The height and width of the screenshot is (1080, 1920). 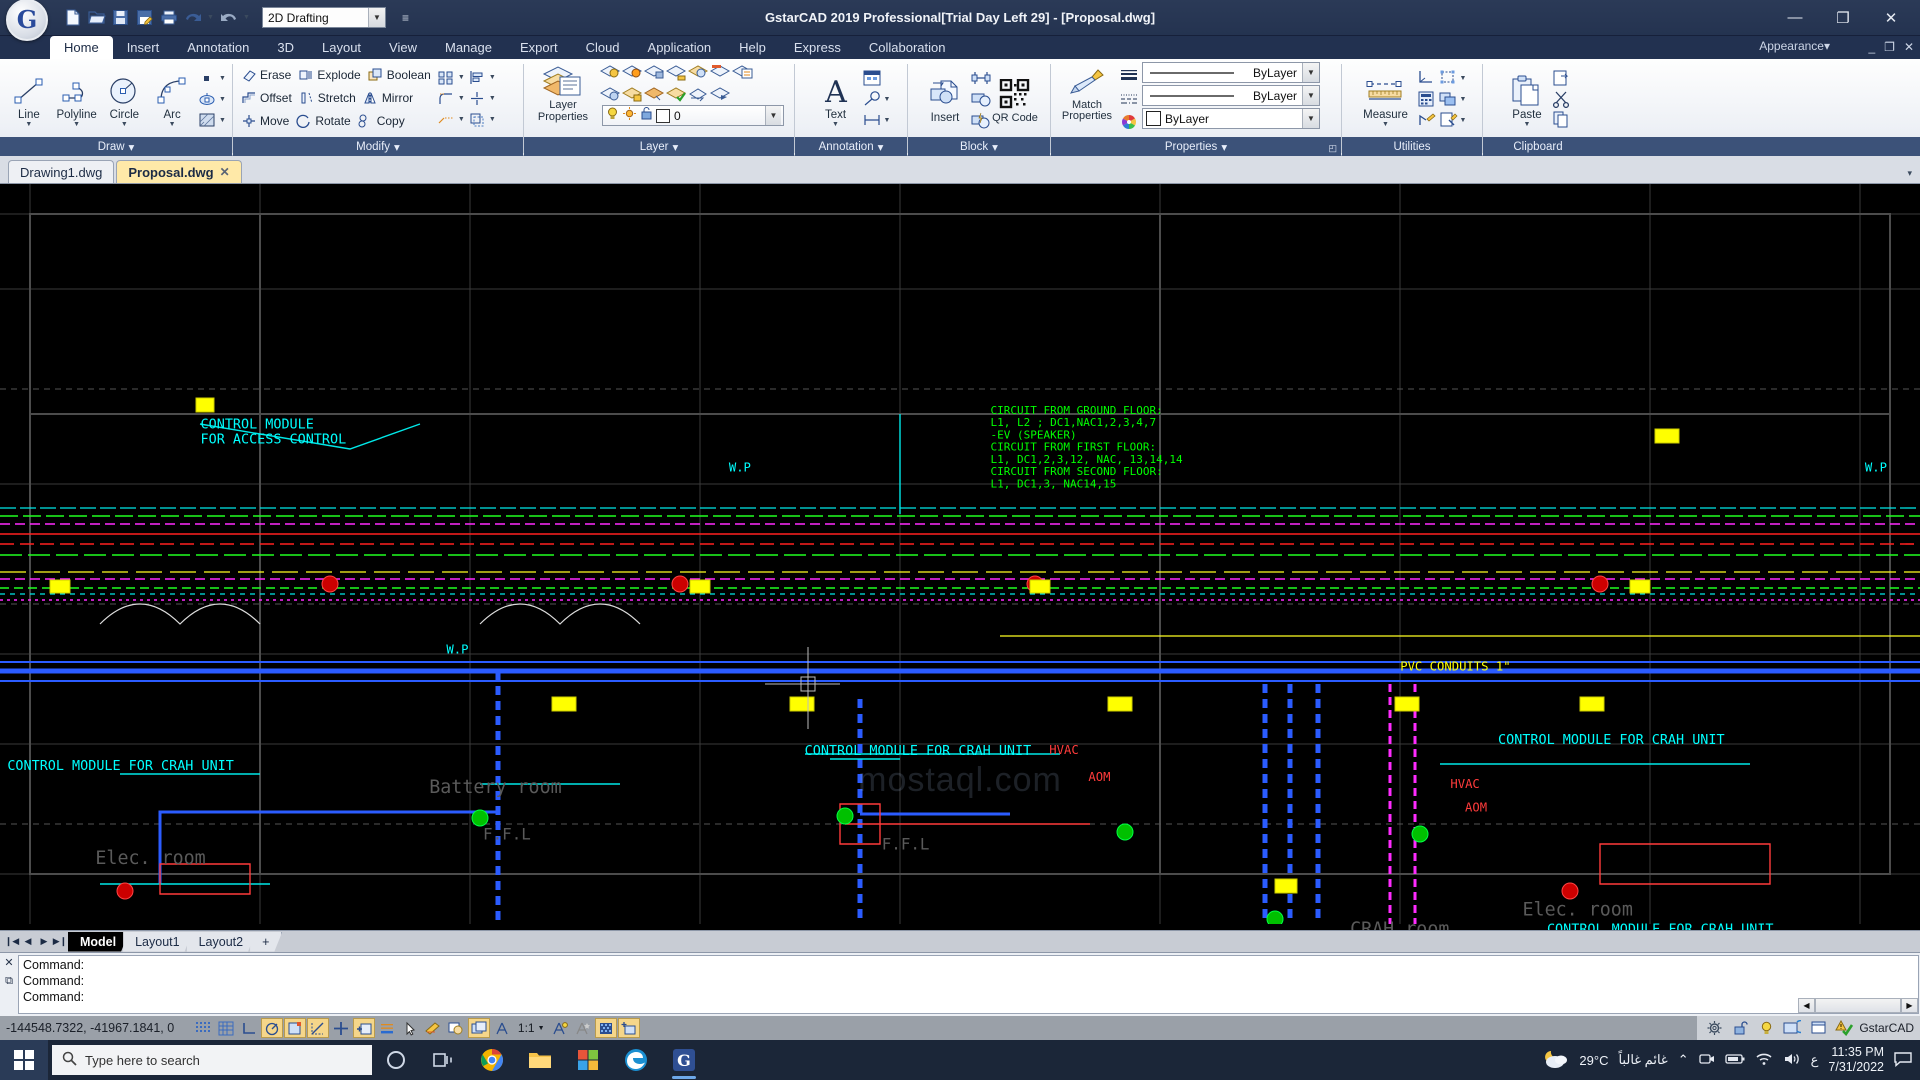 I want to click on snap-mode-toggle, so click(x=203, y=1028).